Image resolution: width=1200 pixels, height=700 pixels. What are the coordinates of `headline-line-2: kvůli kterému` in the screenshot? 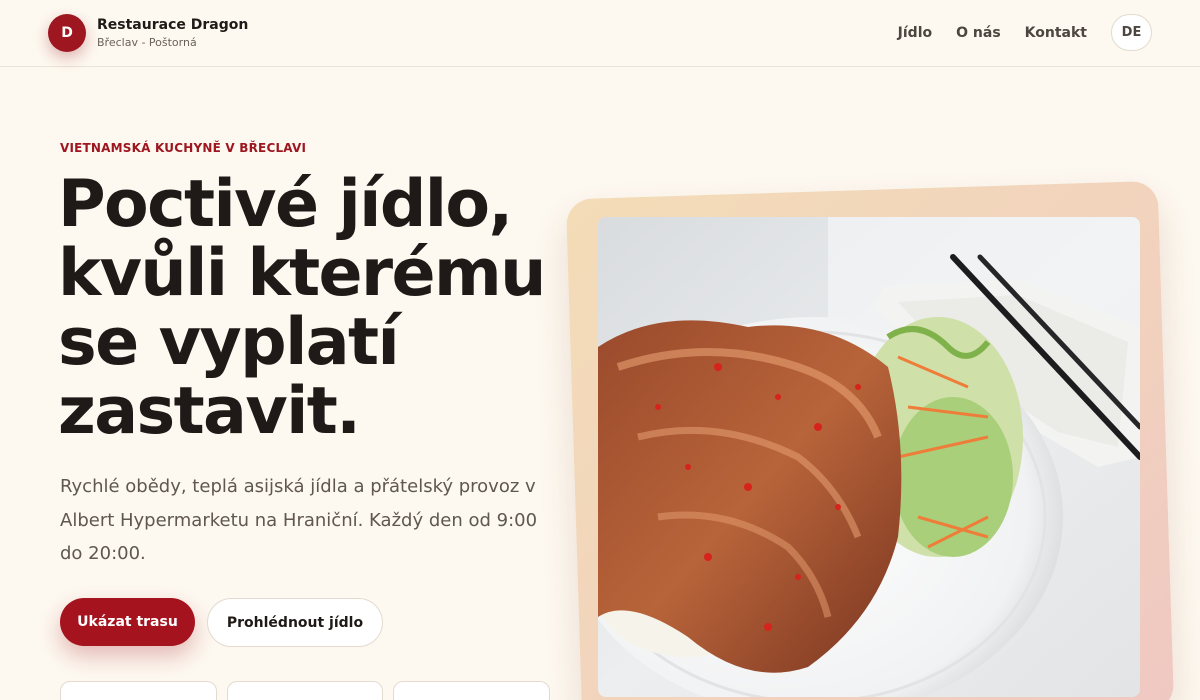 It's located at (302, 273).